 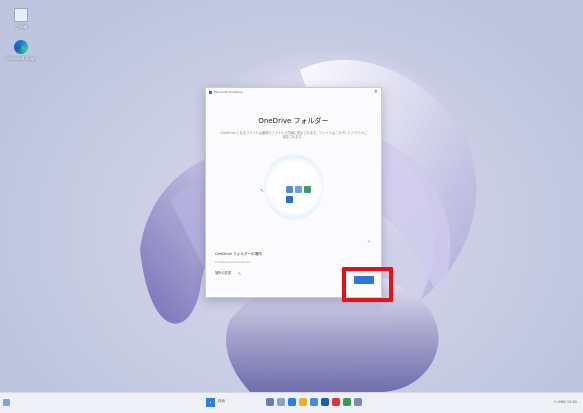 What do you see at coordinates (289, 199) in the screenshot?
I see `document-tile-icon` at bounding box center [289, 199].